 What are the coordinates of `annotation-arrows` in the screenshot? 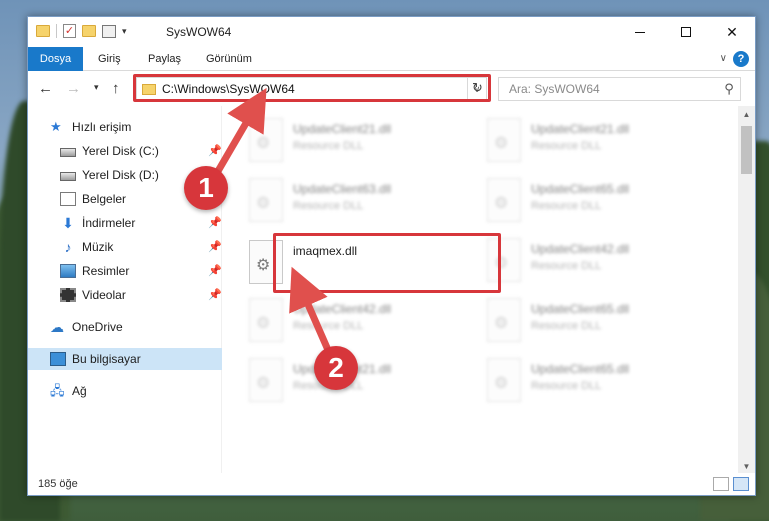 It's located at (271, 219).